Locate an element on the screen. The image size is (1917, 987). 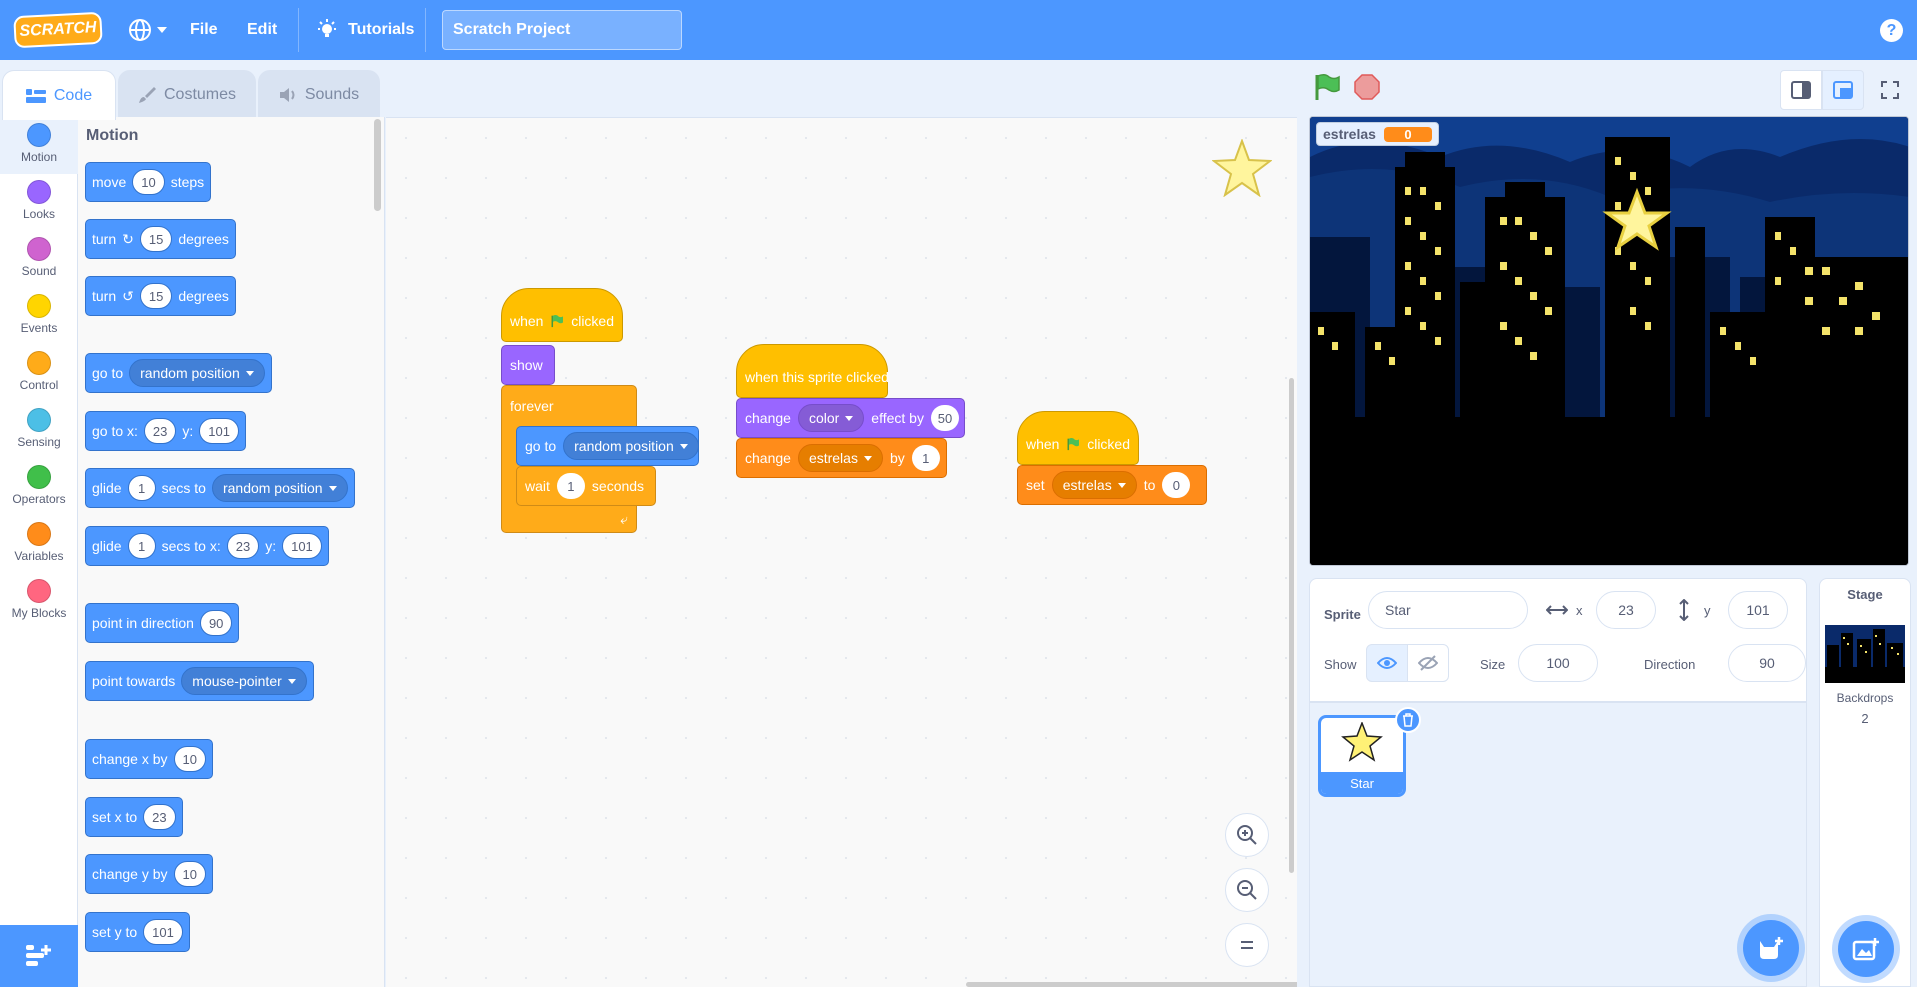
block-text: point in direction is located at coordinates (143, 623).